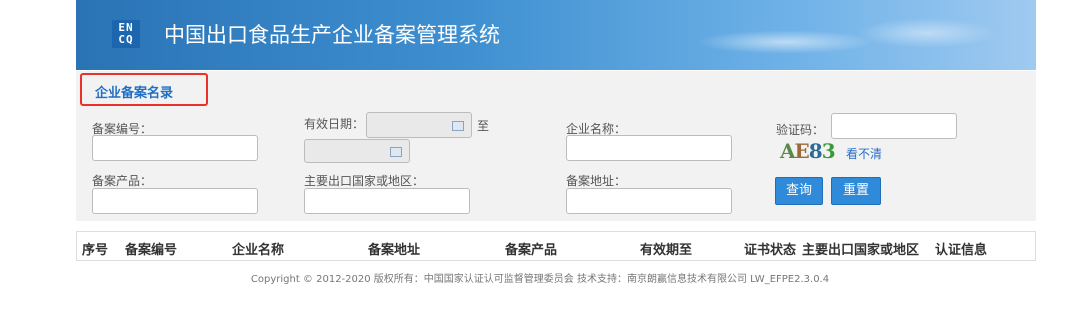  I want to click on tab-enterprise-registry: 企业备案名录, so click(144, 89).